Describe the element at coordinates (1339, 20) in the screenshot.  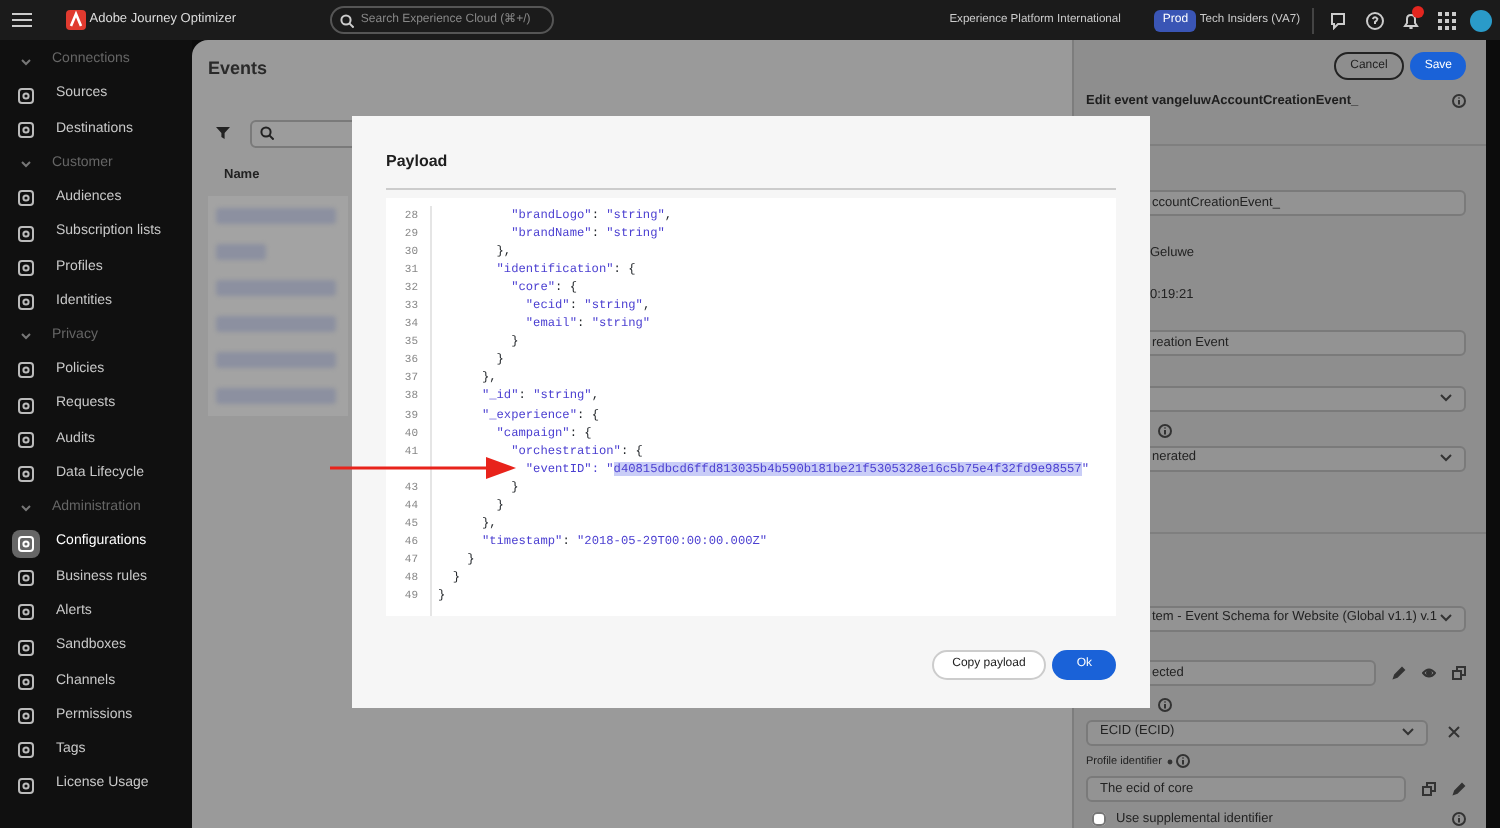
I see `chat-icon` at that location.